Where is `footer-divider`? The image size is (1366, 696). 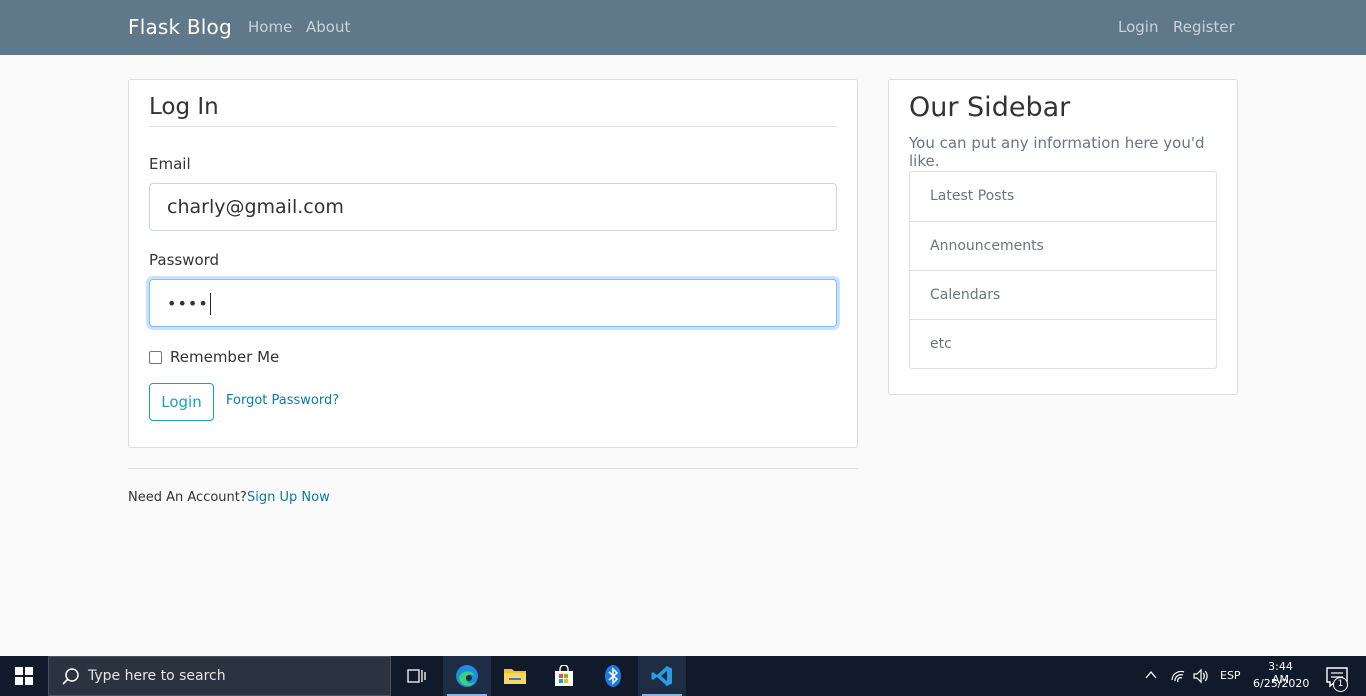 footer-divider is located at coordinates (493, 468).